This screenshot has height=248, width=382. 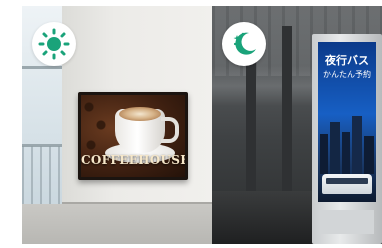 I want to click on day-mode-badge, so click(x=54, y=44).